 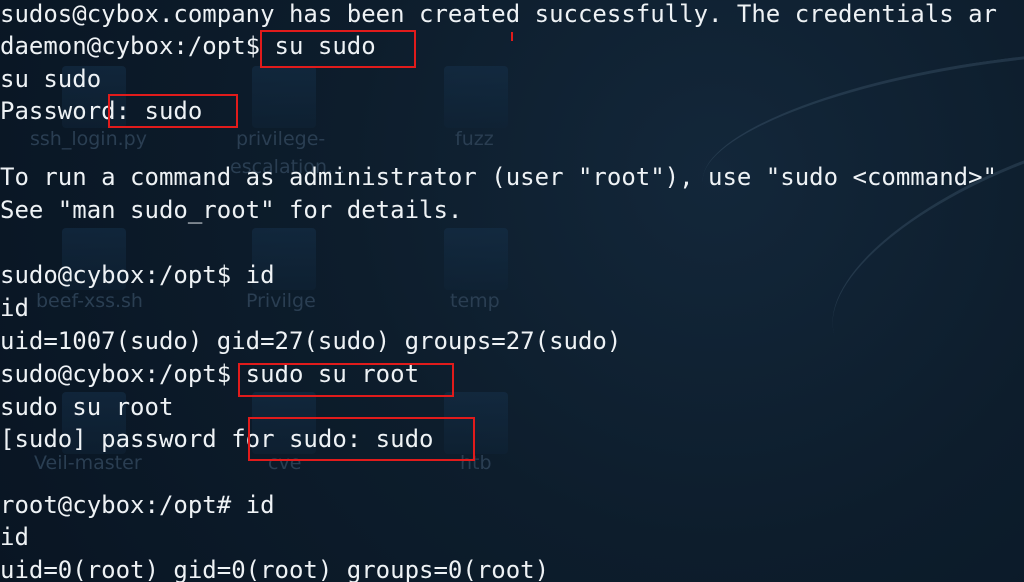 What do you see at coordinates (87, 407) in the screenshot?
I see `terminal-line: sudo su root` at bounding box center [87, 407].